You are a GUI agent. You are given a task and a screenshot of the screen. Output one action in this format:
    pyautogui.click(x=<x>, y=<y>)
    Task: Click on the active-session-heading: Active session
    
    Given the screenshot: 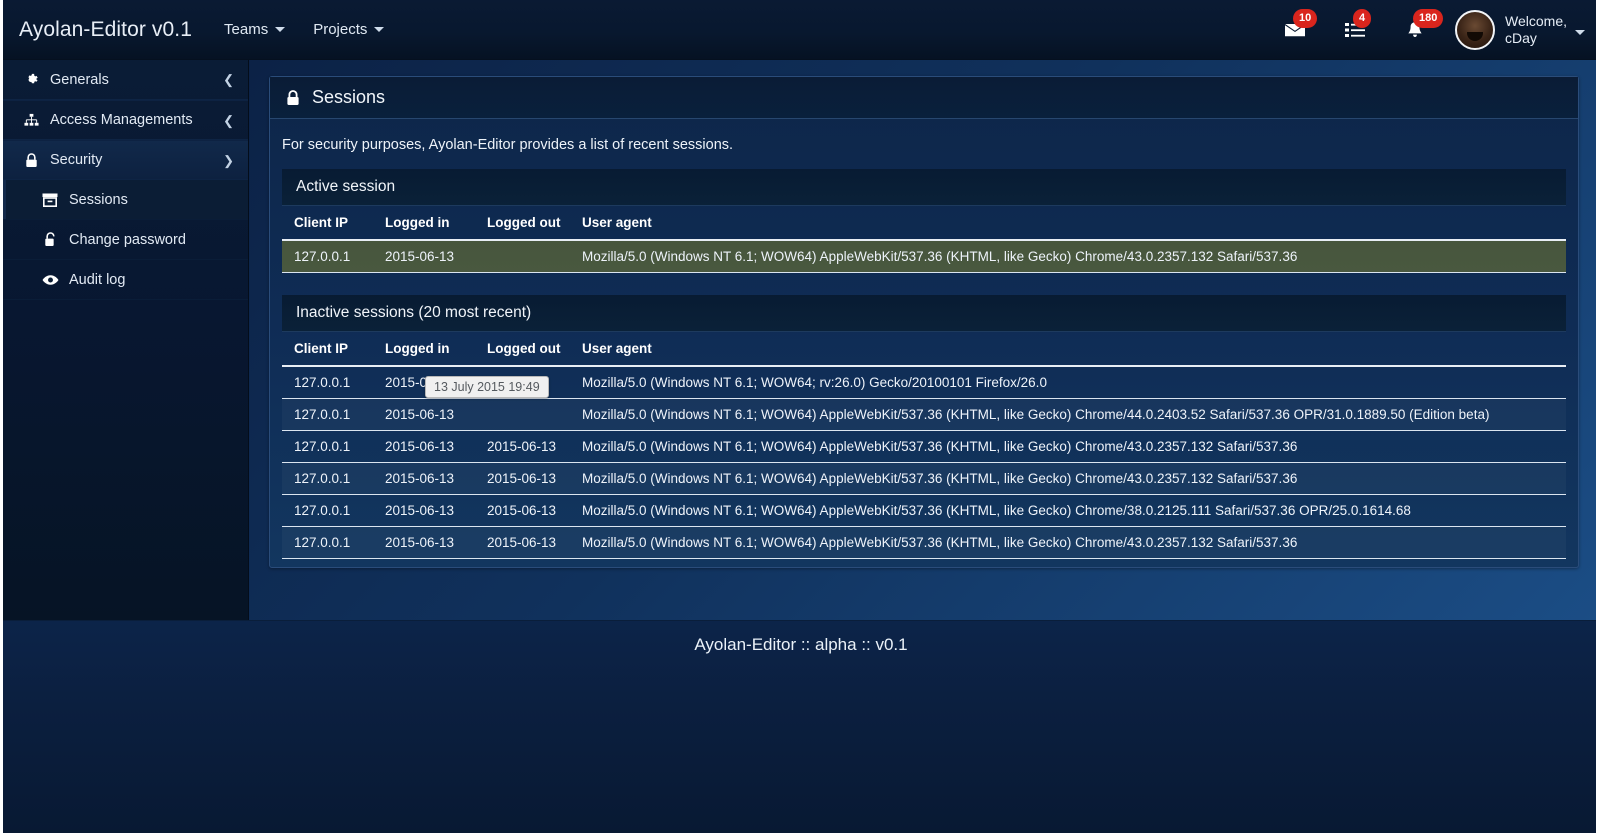 What is the action you would take?
    pyautogui.click(x=924, y=187)
    